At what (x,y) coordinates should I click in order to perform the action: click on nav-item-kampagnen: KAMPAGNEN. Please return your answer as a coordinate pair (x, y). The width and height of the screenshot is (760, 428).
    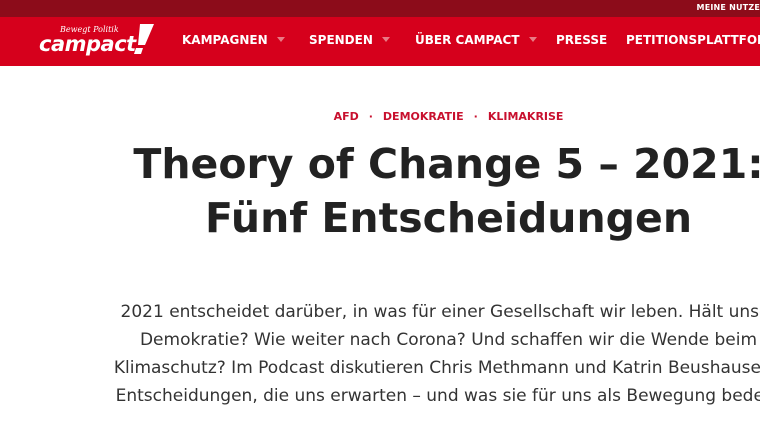
    Looking at the image, I should click on (233, 41).